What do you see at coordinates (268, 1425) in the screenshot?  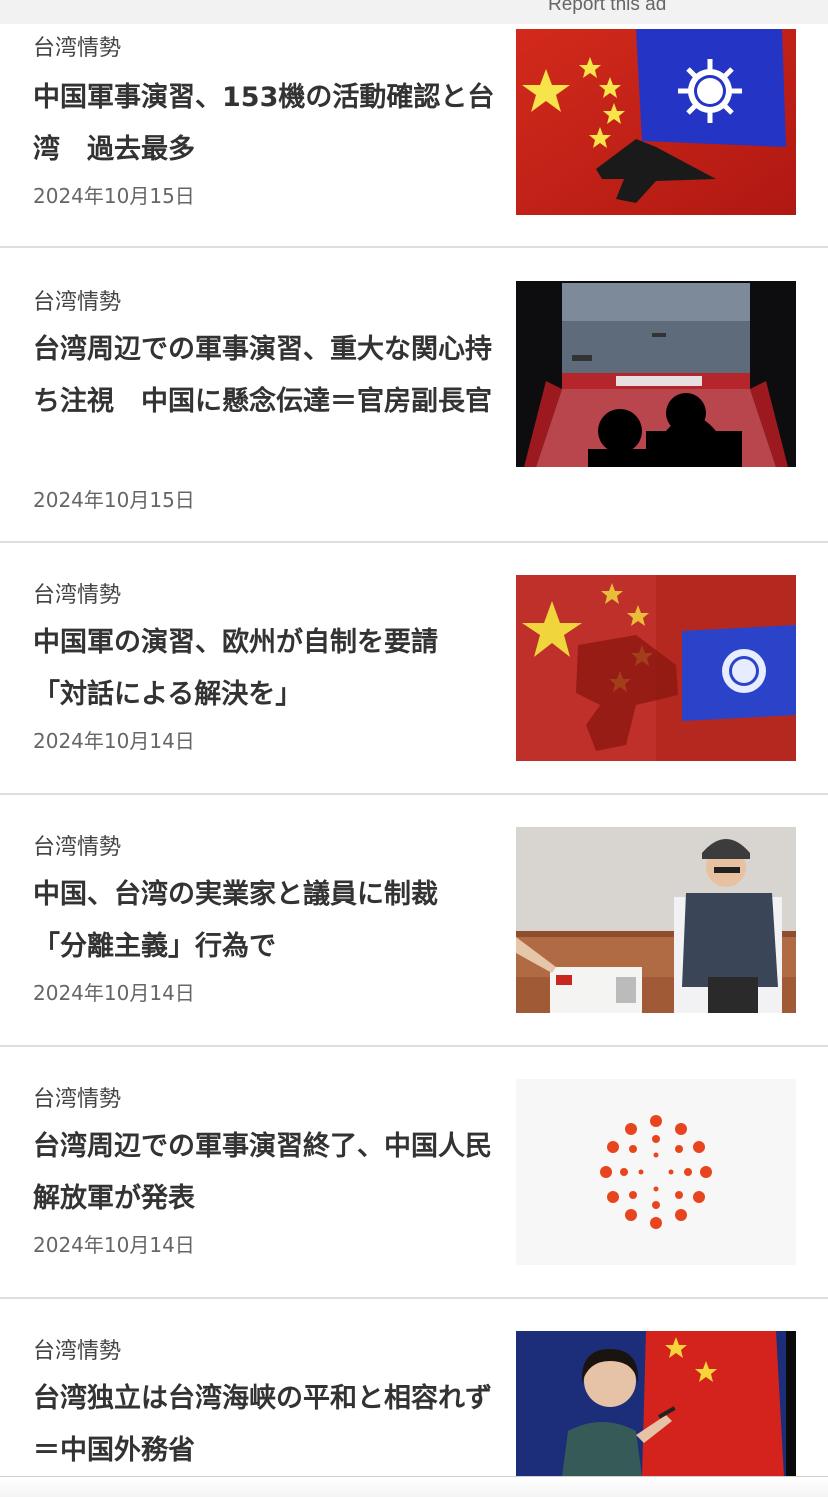 I see `article-title: 台湾独立は台湾海峡の平和と相容れず＝中国外務省` at bounding box center [268, 1425].